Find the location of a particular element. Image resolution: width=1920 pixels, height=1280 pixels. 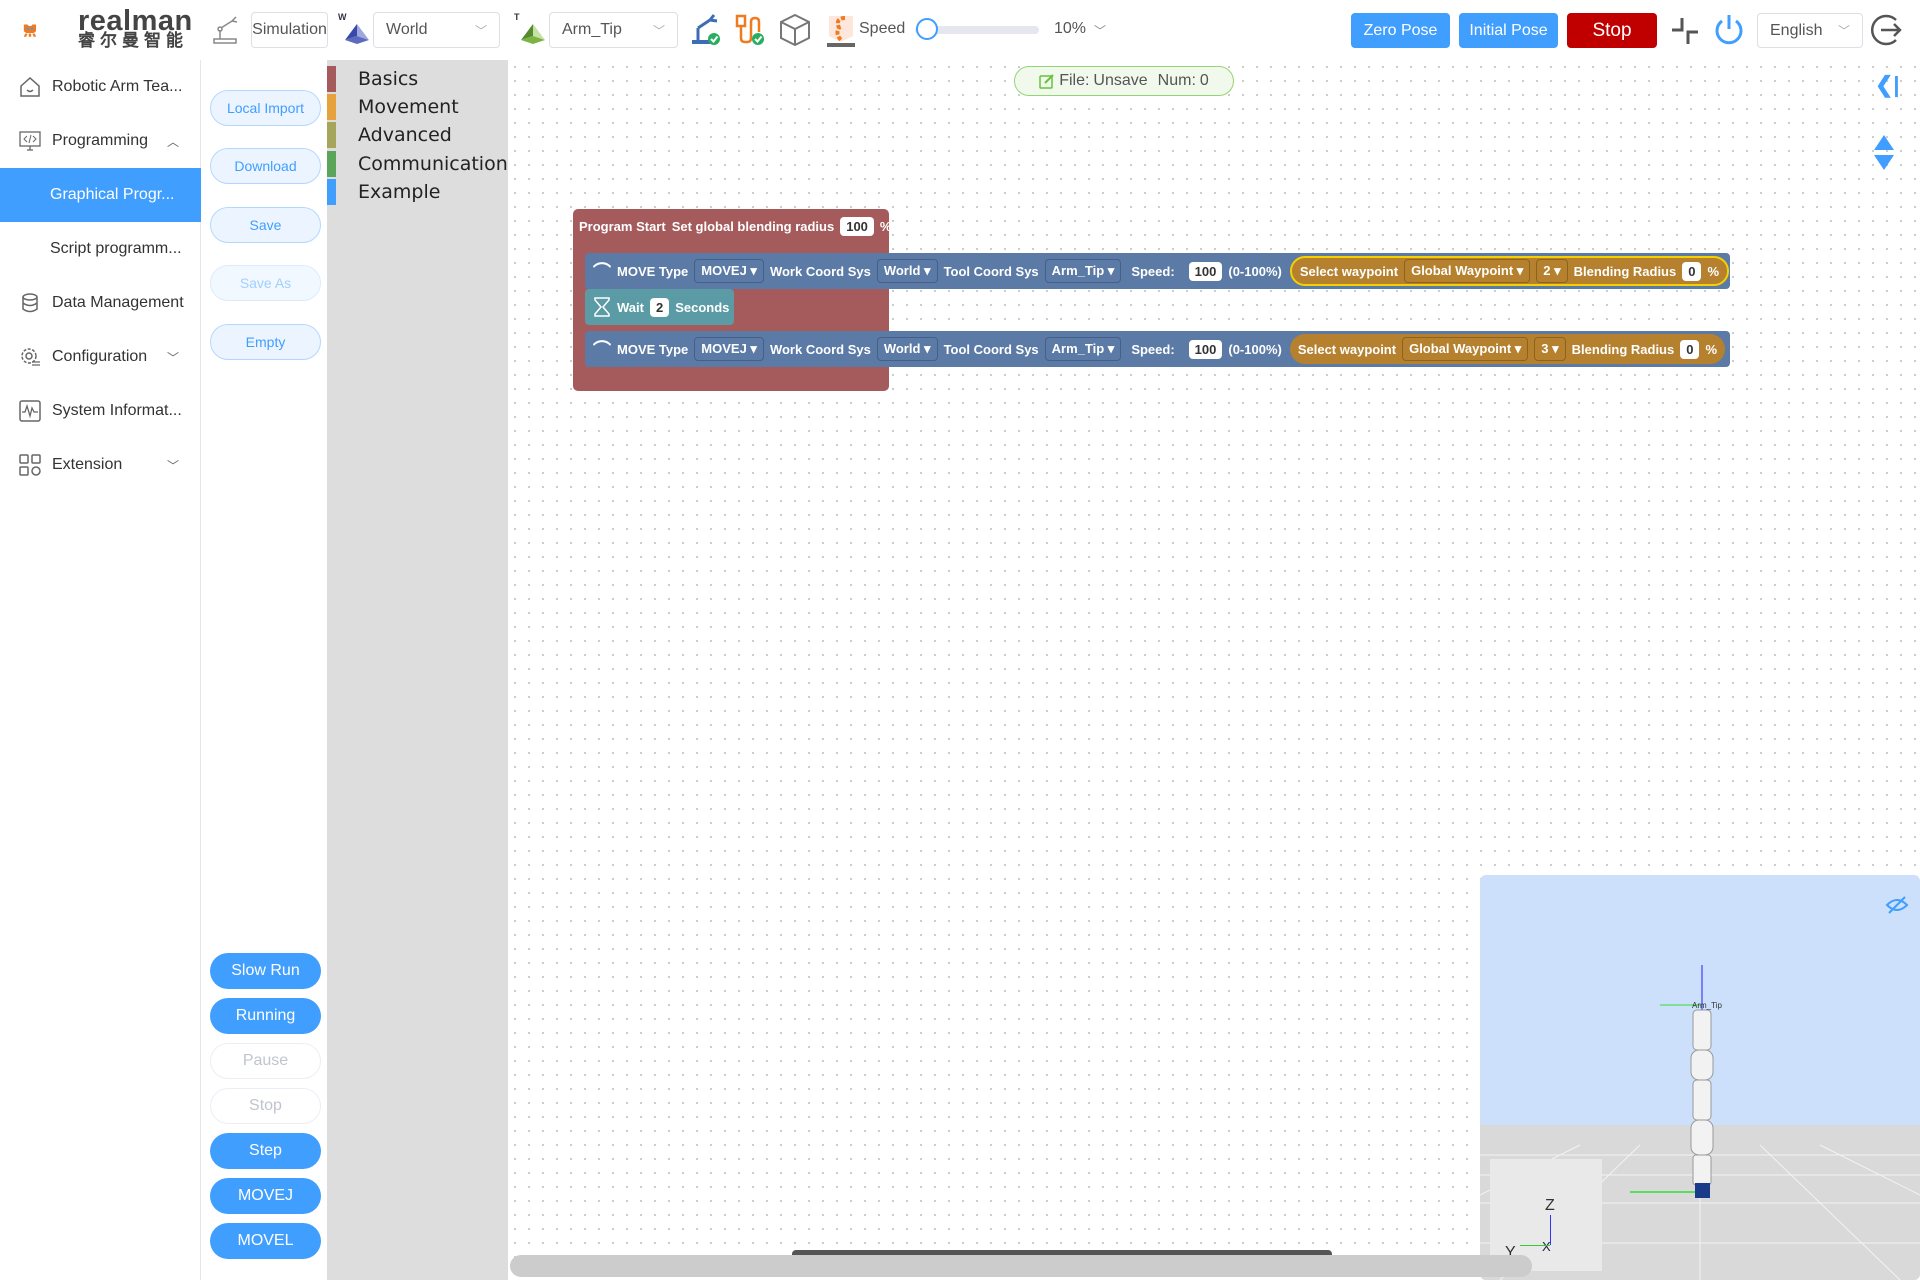

collapse-icon is located at coordinates (1685, 31).